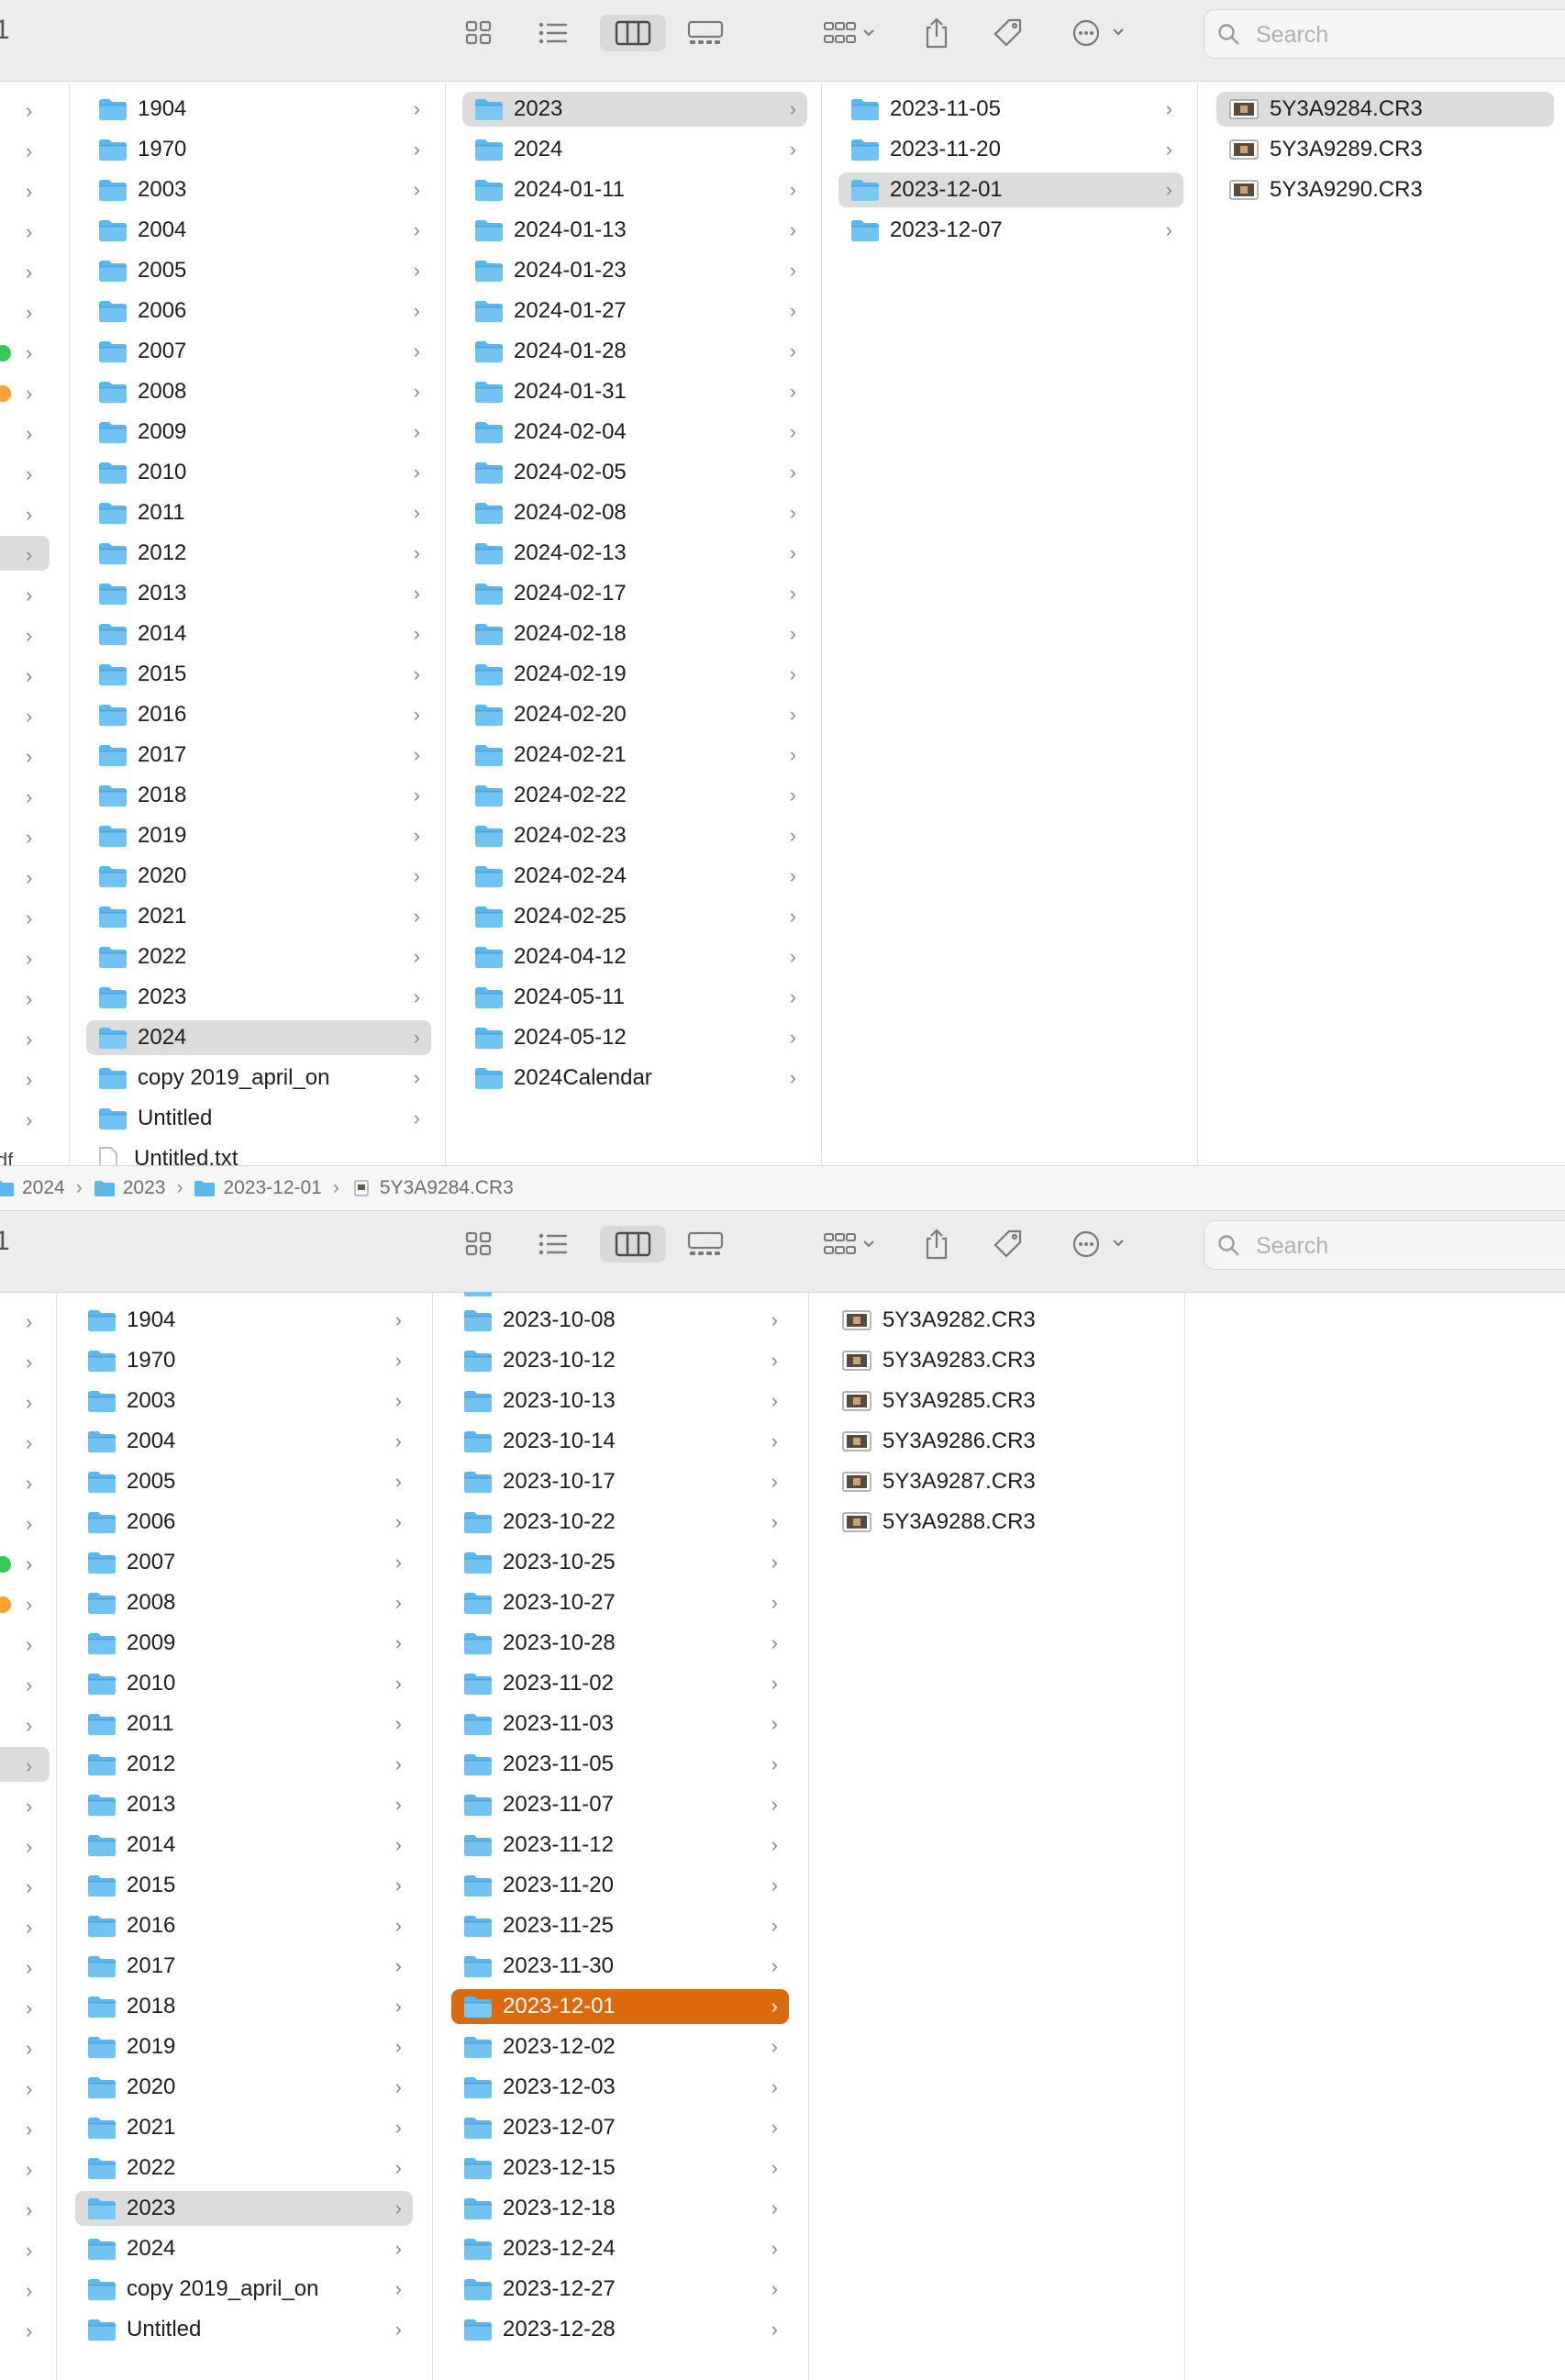  Describe the element at coordinates (258, 1078) in the screenshot. I see `folder-item: copy 2019_april_on ›` at that location.